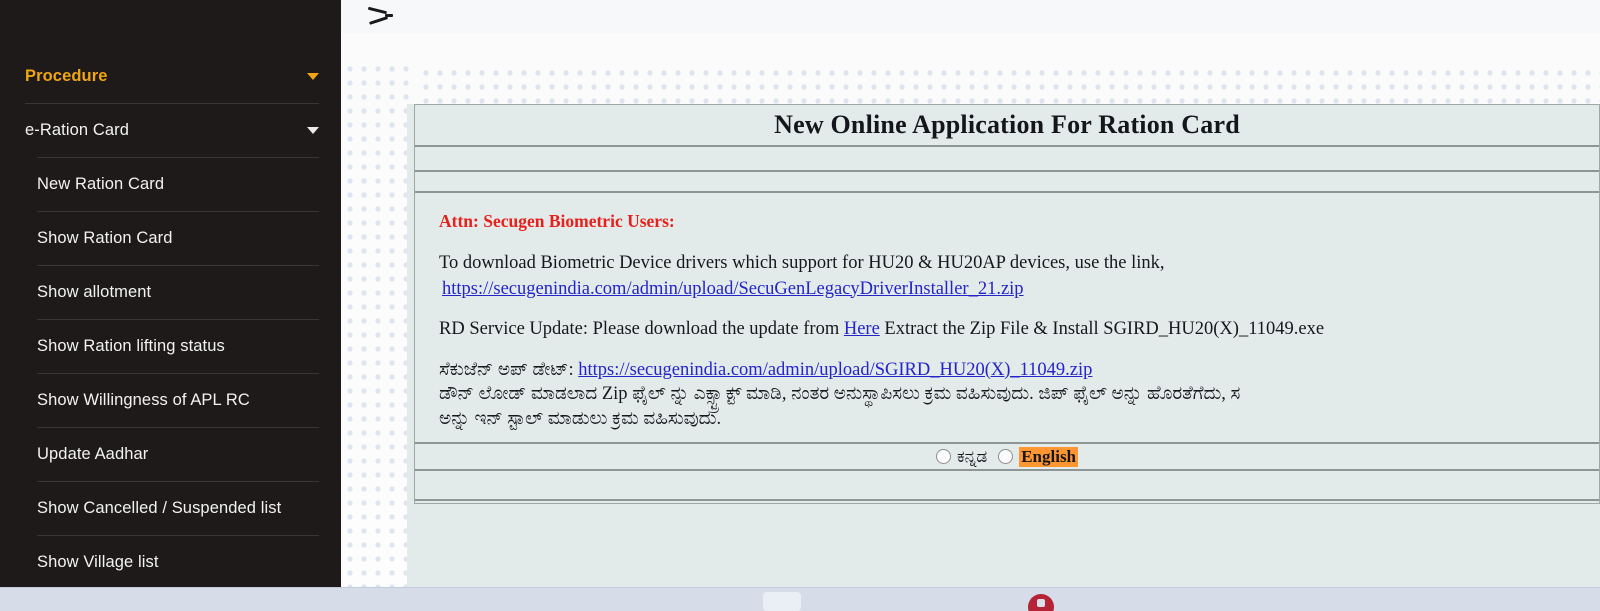  Describe the element at coordinates (66, 76) in the screenshot. I see `sidebar-group-label: Procedure` at that location.